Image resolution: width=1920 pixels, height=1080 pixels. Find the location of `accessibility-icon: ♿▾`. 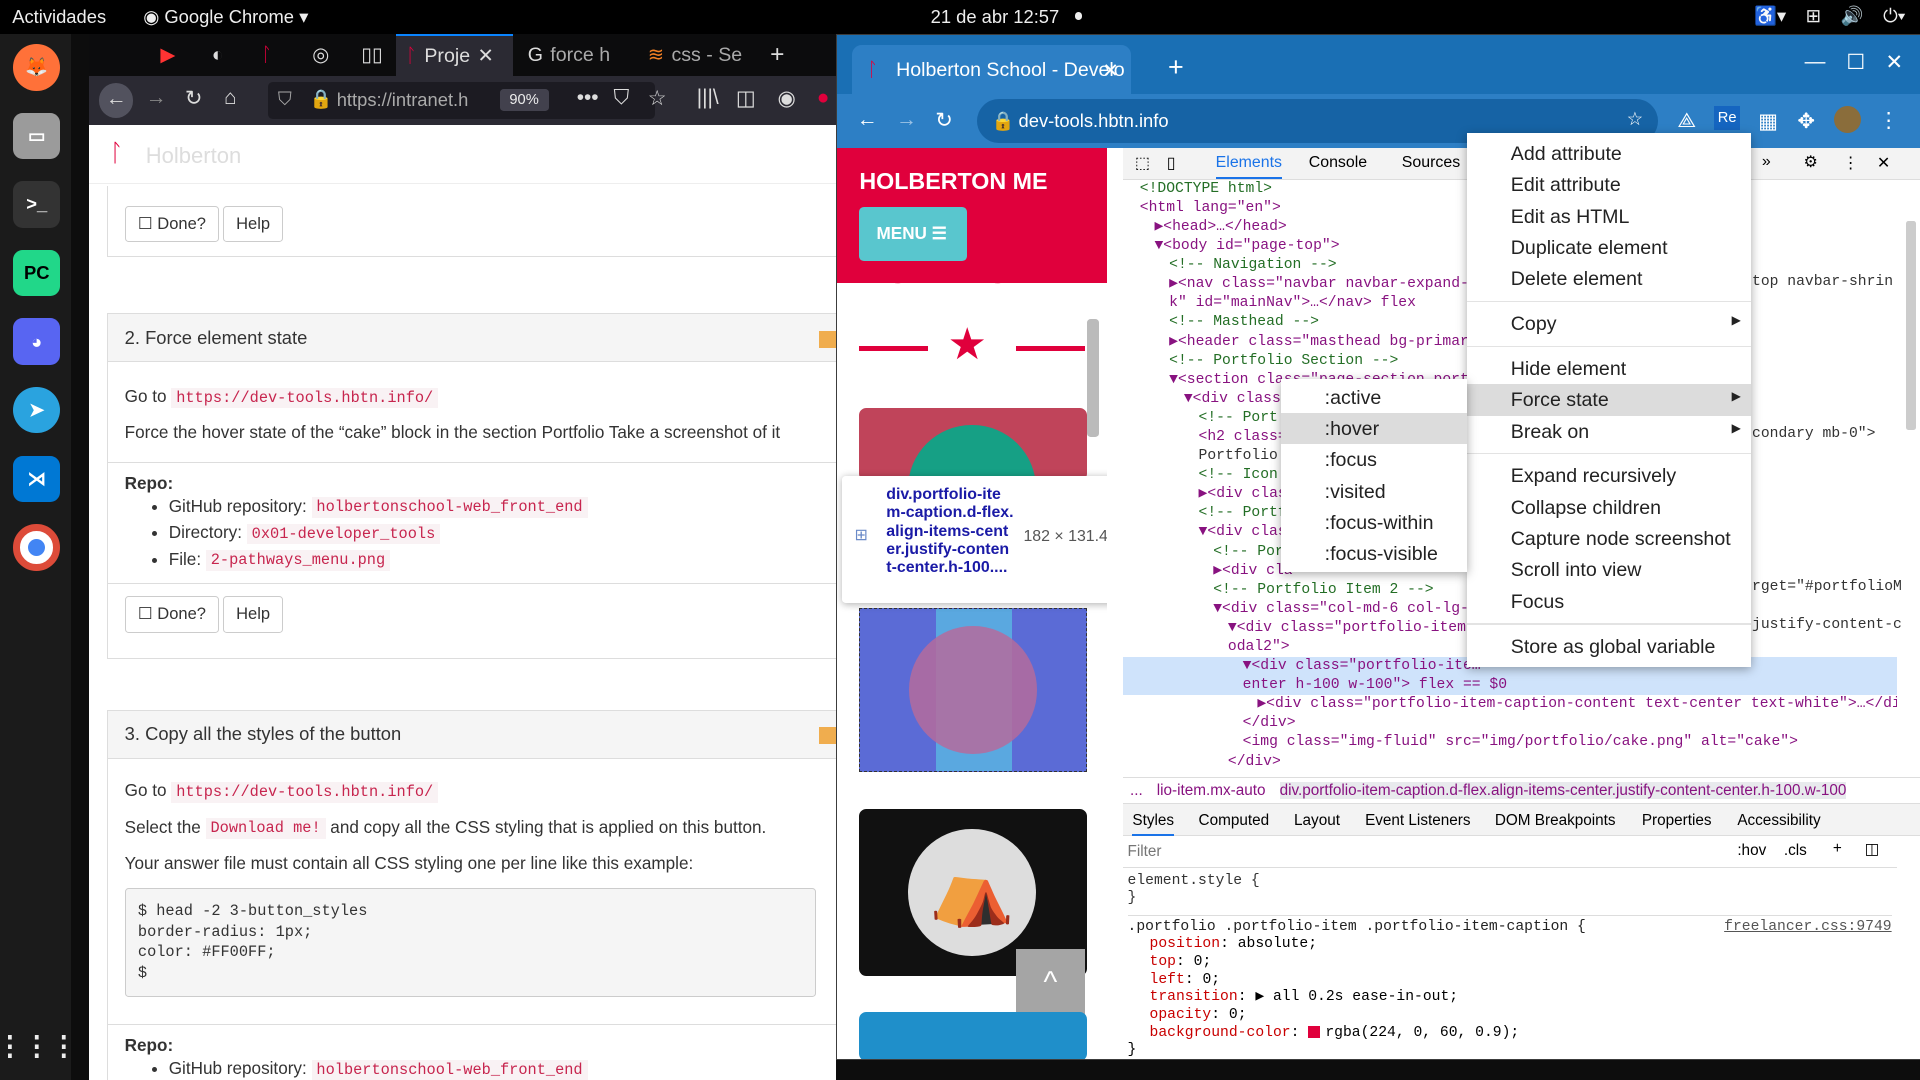

accessibility-icon: ♿▾ is located at coordinates (1770, 16).